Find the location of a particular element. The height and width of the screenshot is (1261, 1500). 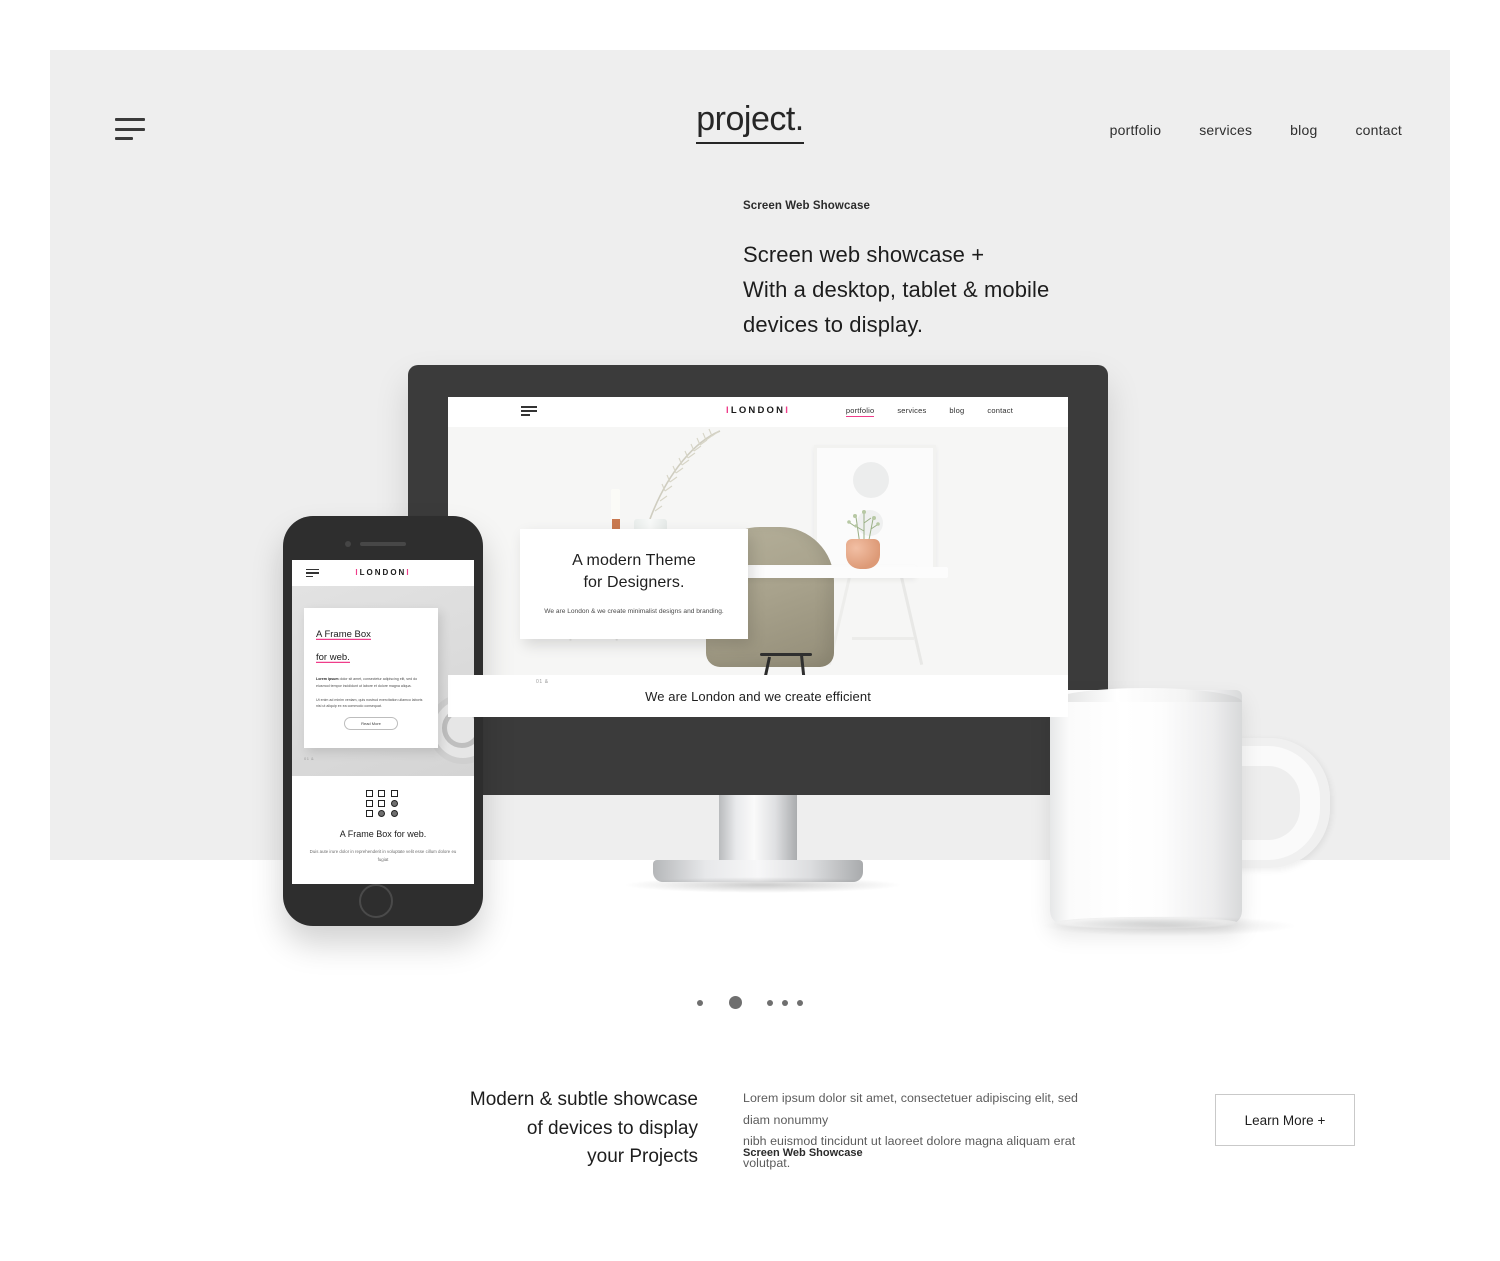

phone-card-lead: Lorem ipsum is located at coordinates (327, 679).